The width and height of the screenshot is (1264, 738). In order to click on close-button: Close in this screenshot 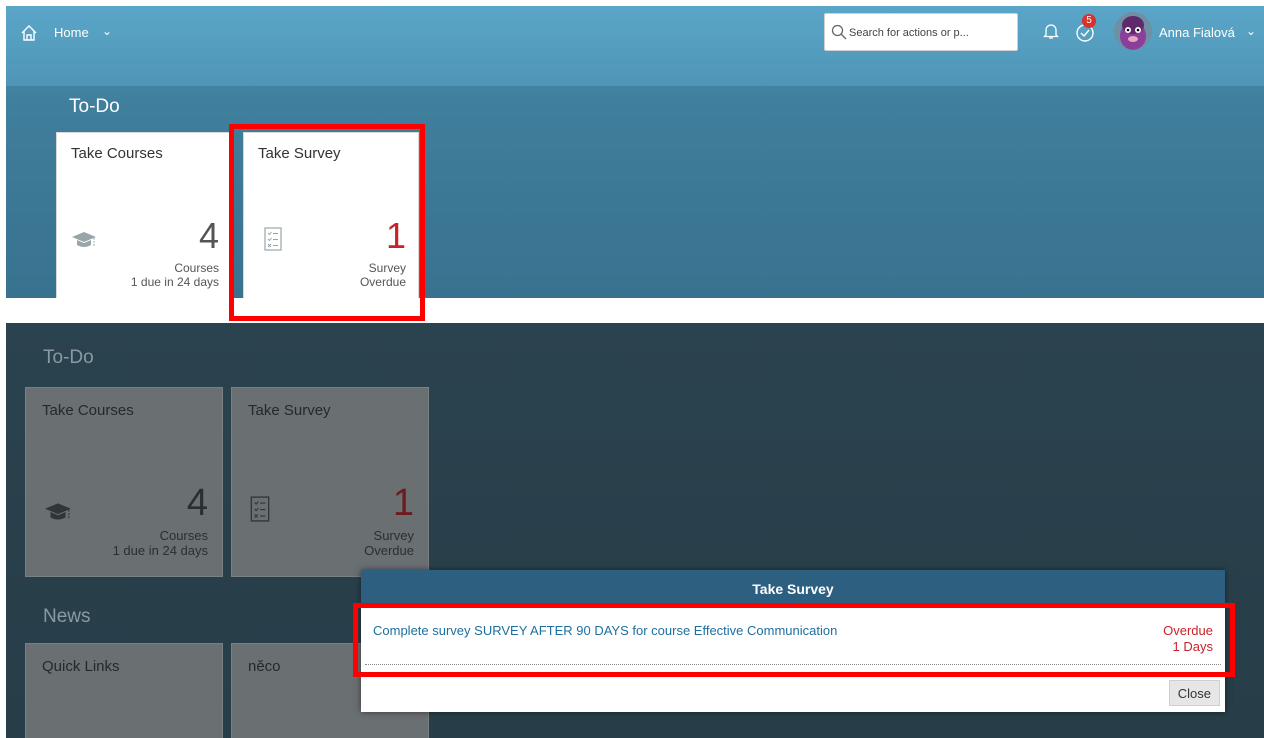, I will do `click(1194, 693)`.